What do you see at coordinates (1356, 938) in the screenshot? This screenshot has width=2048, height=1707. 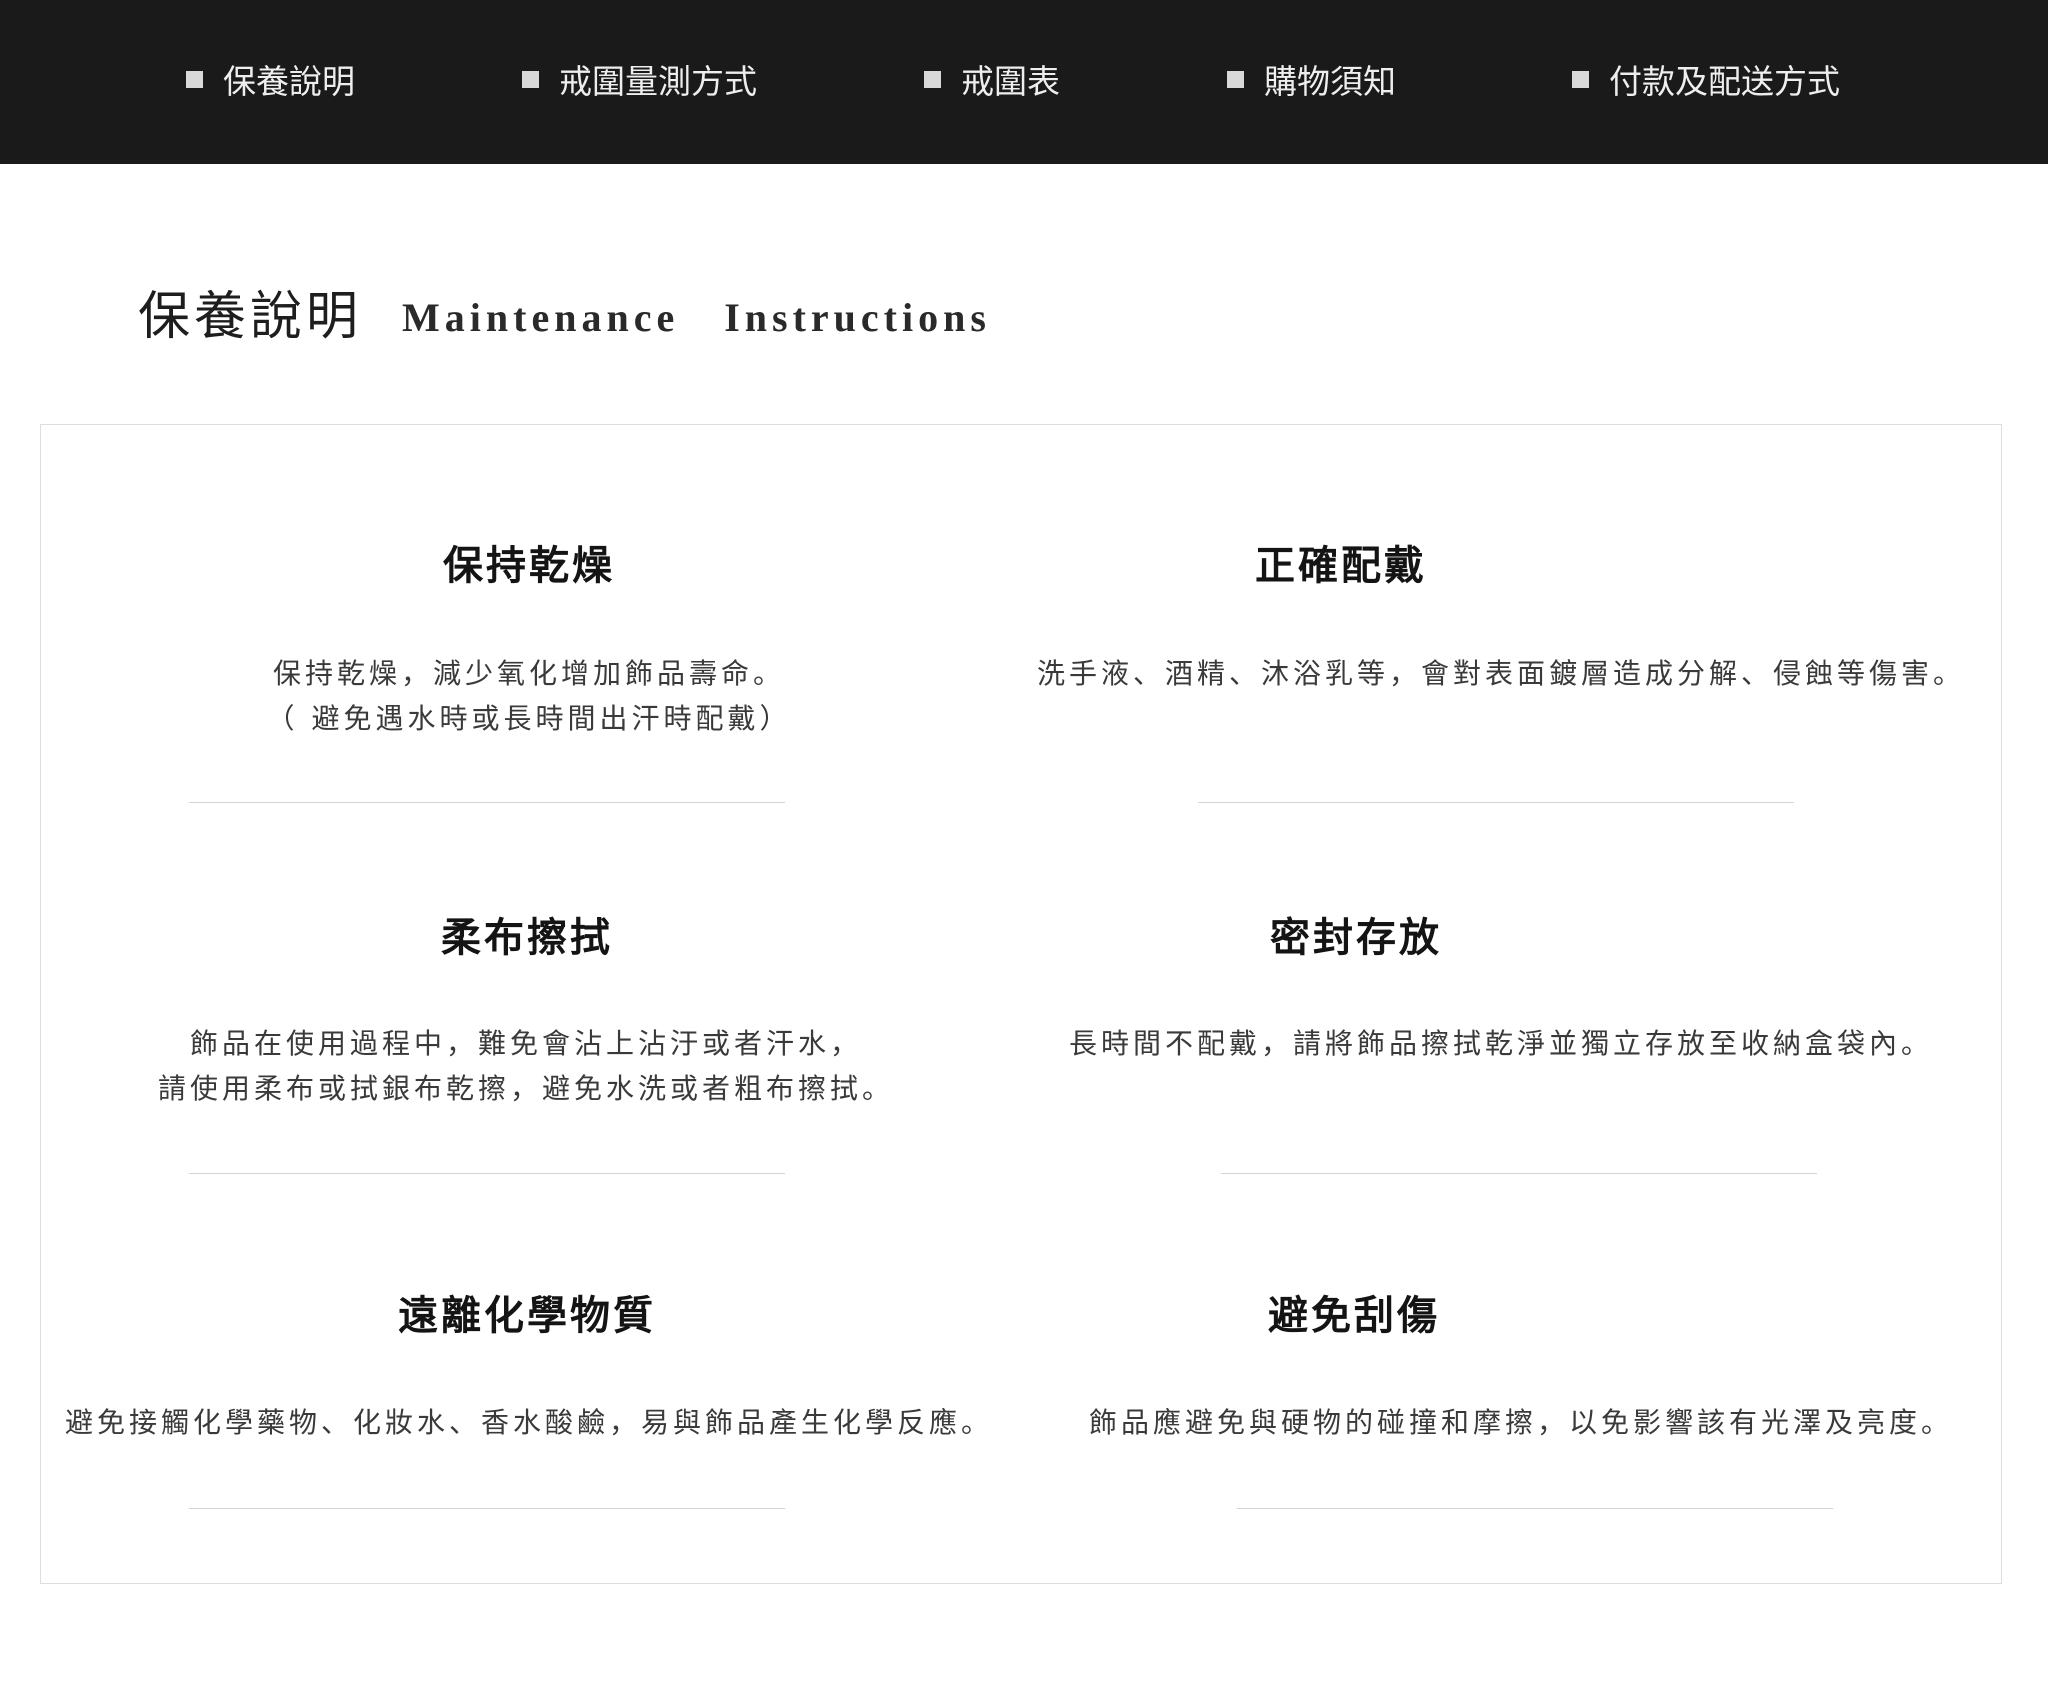 I see `section-heading-sealed-storage: 密封存放` at bounding box center [1356, 938].